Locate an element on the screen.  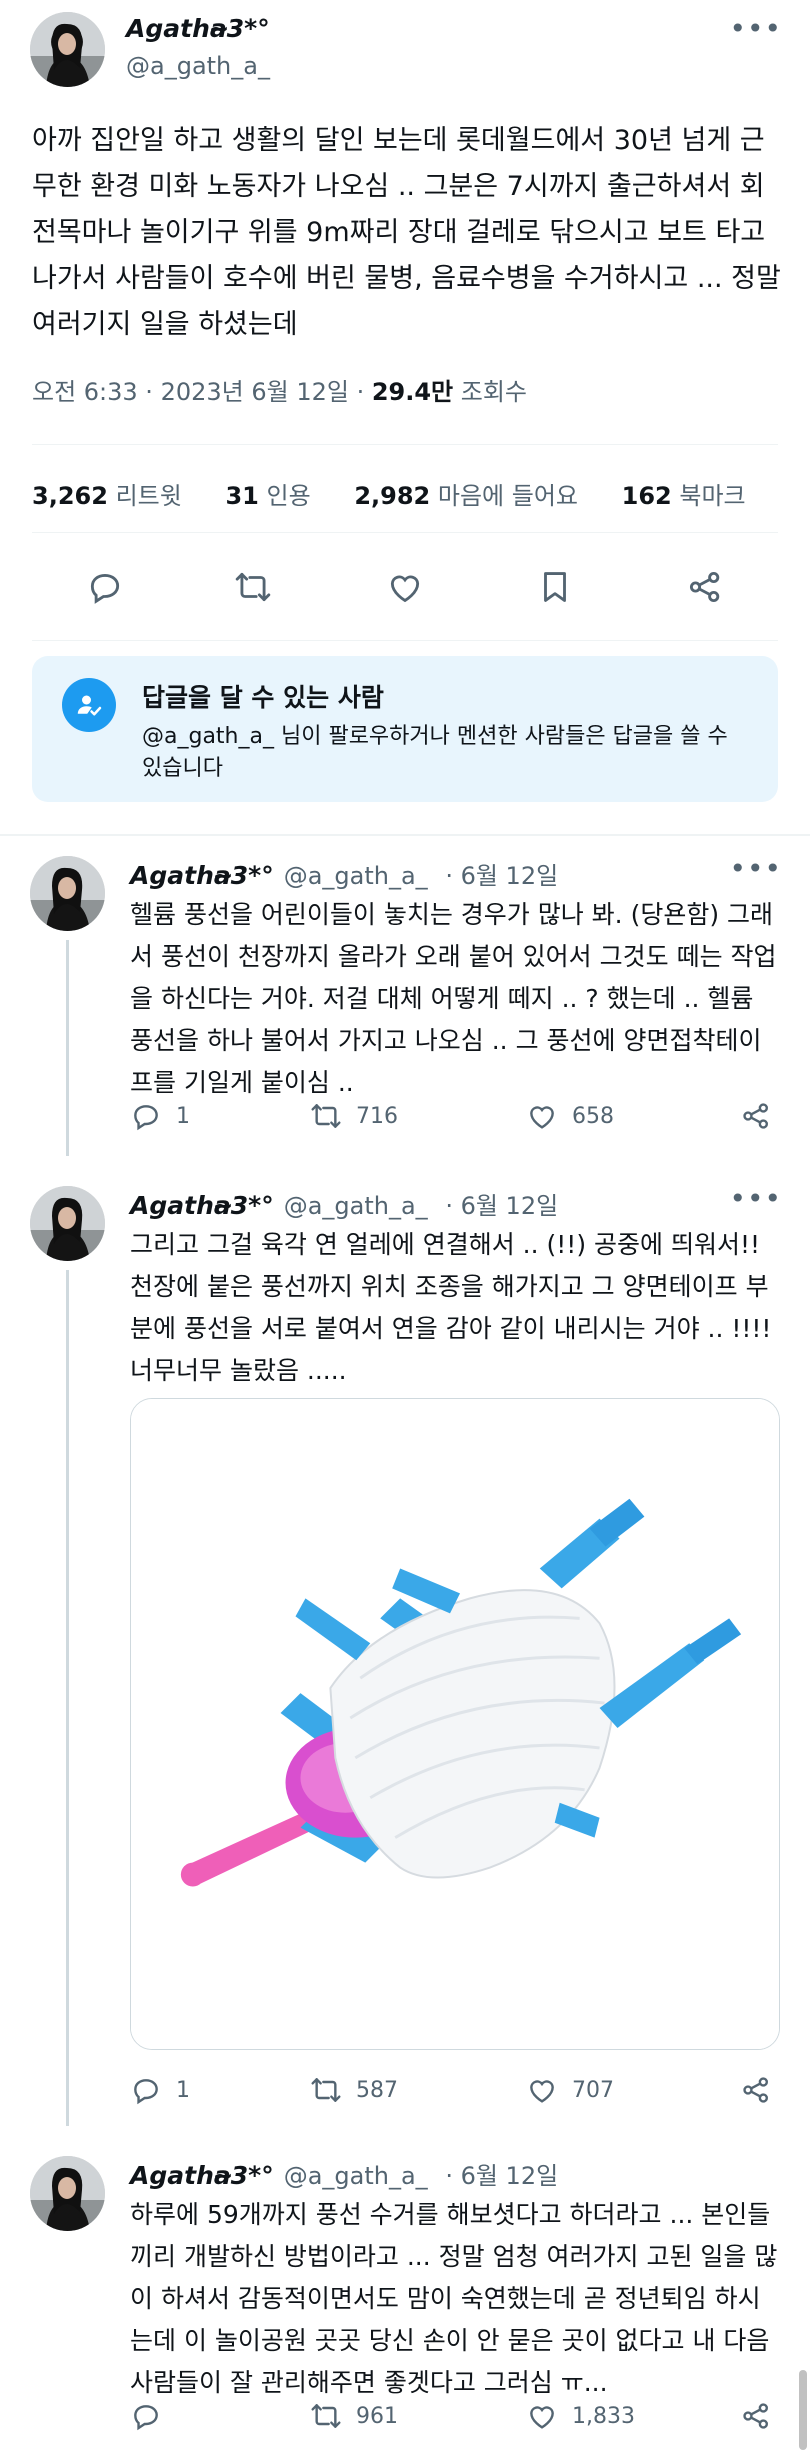
action-bar is located at coordinates (405, 587).